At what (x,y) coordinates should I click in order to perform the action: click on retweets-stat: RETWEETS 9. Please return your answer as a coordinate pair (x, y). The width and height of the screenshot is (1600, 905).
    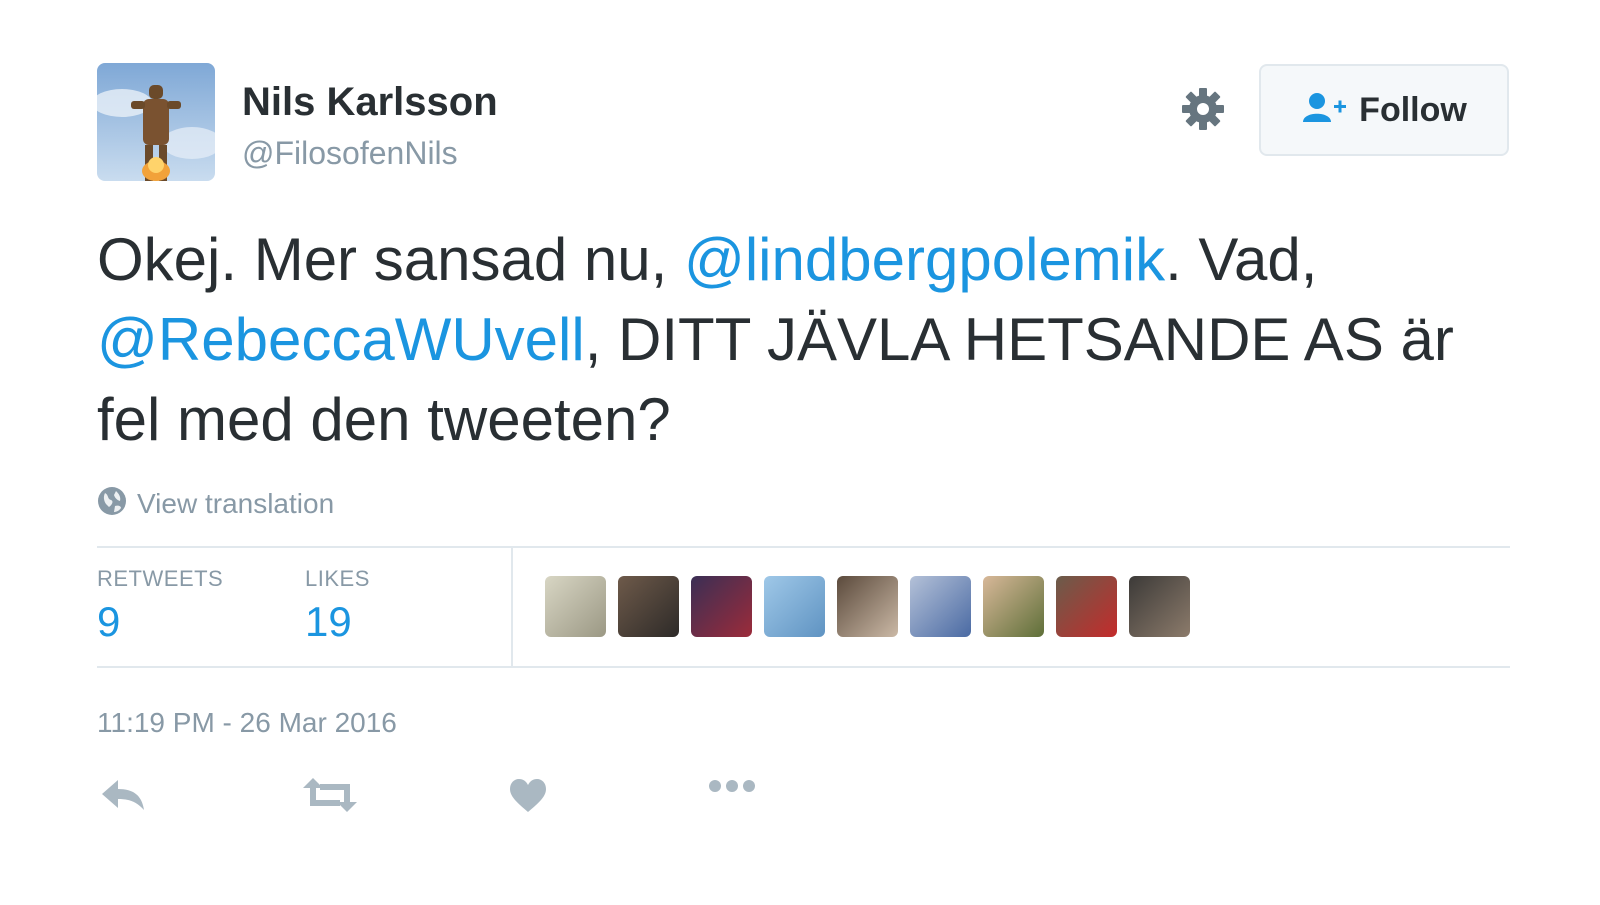
    Looking at the image, I should click on (160, 606).